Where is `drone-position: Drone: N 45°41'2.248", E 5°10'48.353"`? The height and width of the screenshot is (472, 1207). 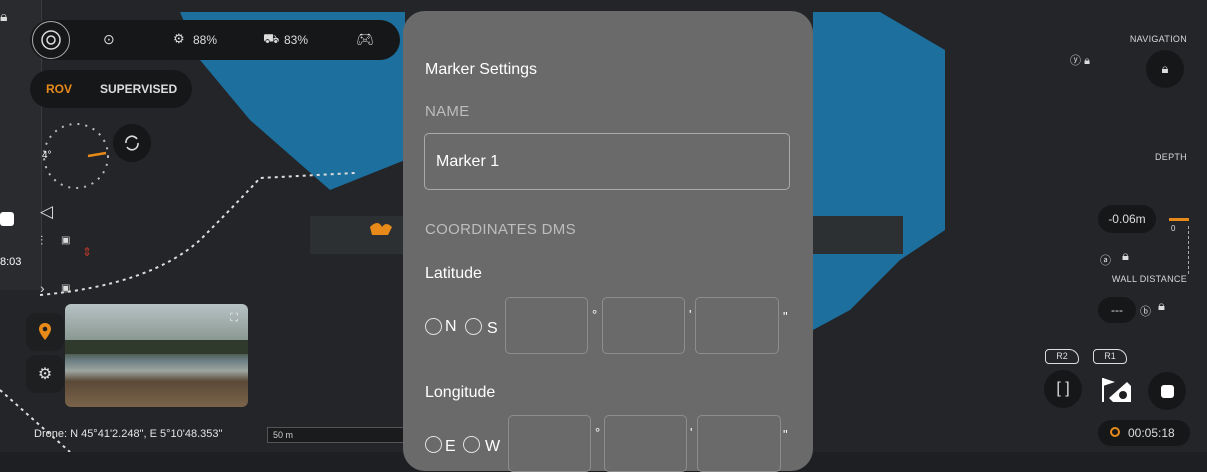 drone-position: Drone: N 45°41'2.248", E 5°10'48.353" is located at coordinates (128, 434).